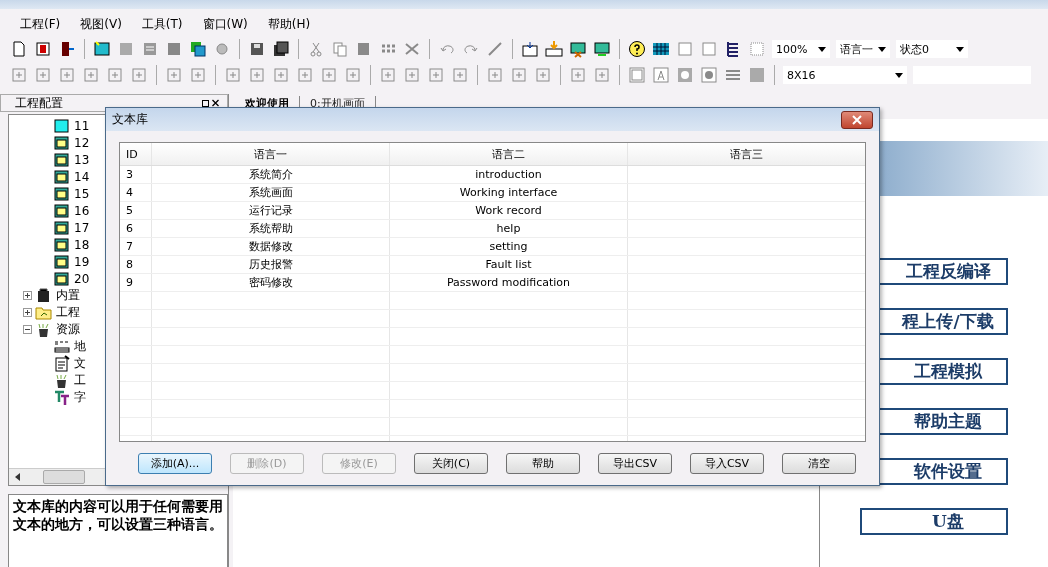 The height and width of the screenshot is (567, 1048). What do you see at coordinates (637, 75) in the screenshot?
I see `frame-icon` at bounding box center [637, 75].